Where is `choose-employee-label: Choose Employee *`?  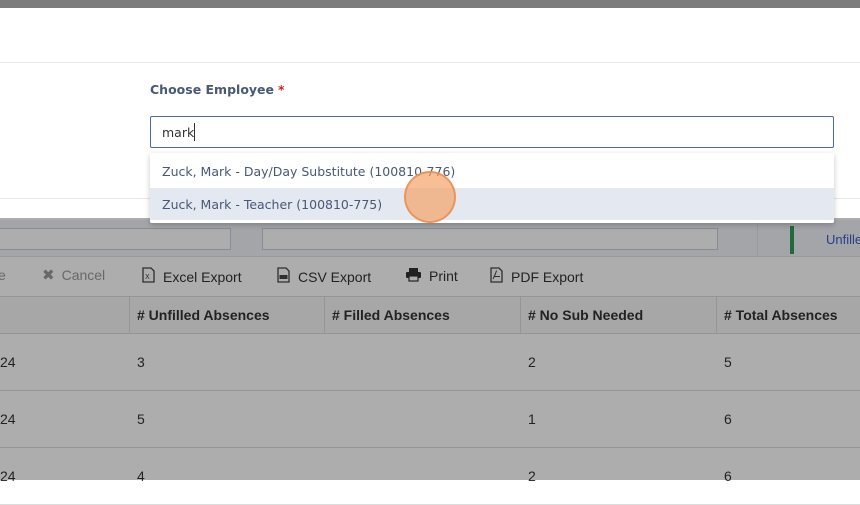 choose-employee-label: Choose Employee * is located at coordinates (217, 89).